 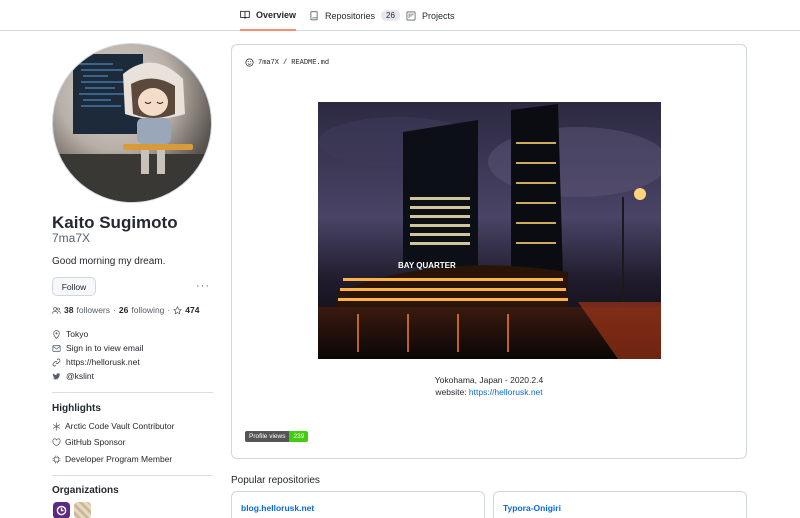 I want to click on twitter-item: @kslint, so click(x=73, y=376).